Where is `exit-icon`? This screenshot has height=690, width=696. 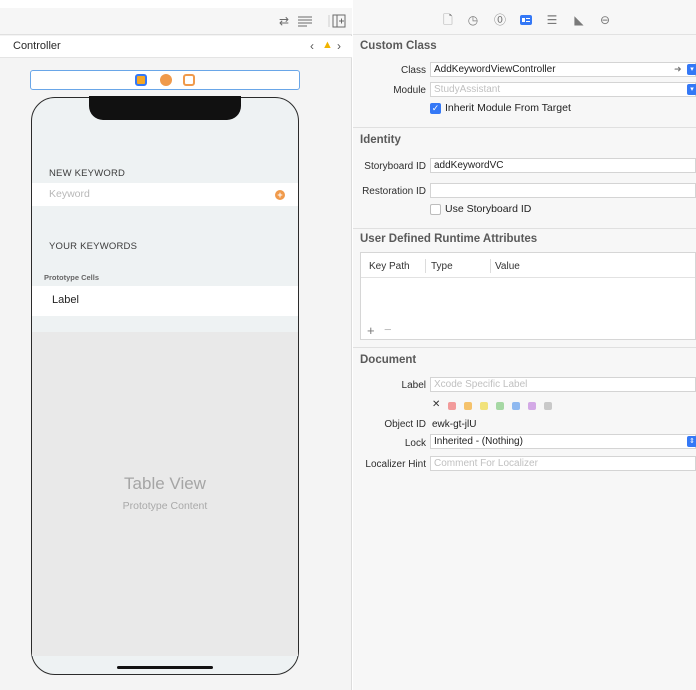 exit-icon is located at coordinates (189, 80).